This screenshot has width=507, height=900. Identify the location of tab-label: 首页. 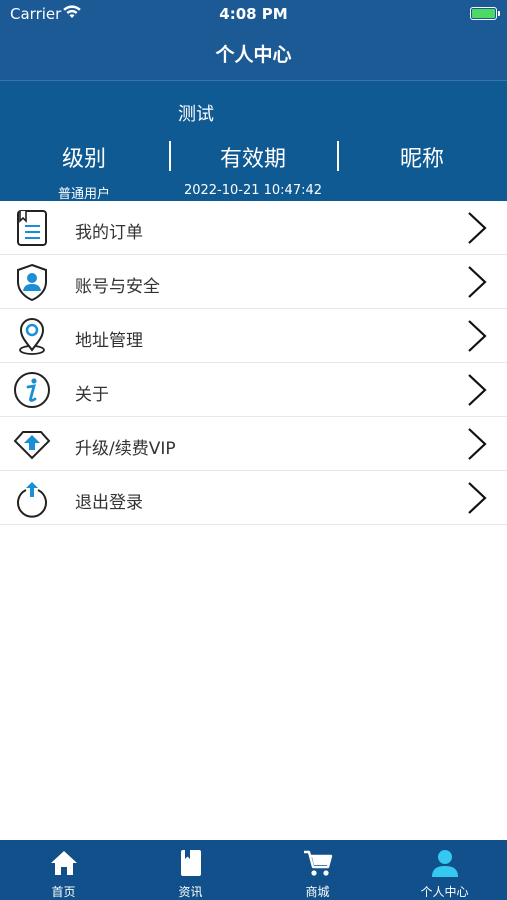
(63, 892).